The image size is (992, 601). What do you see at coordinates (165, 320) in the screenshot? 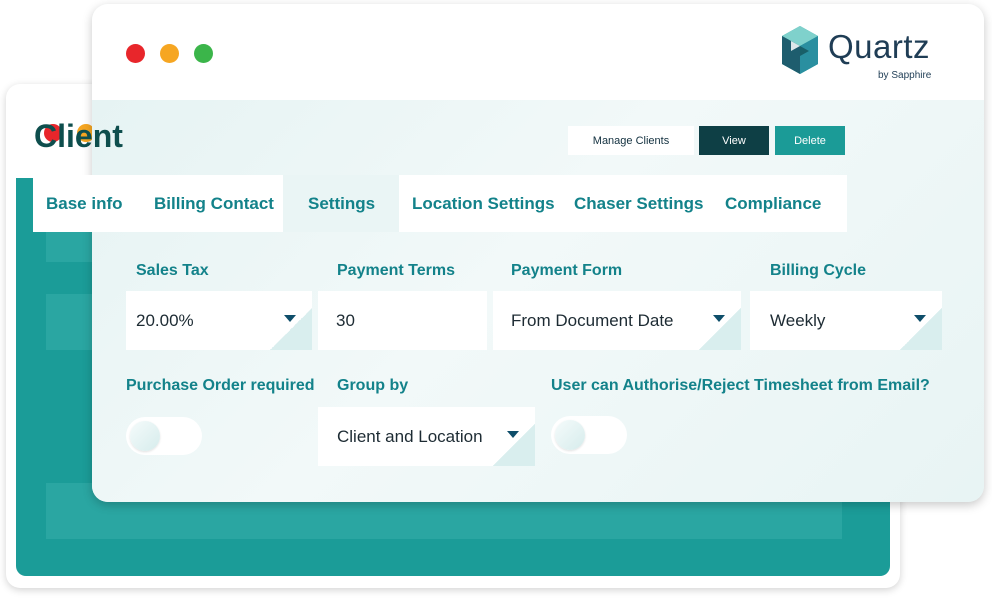
I see `sales-tax-value: 20.00%` at bounding box center [165, 320].